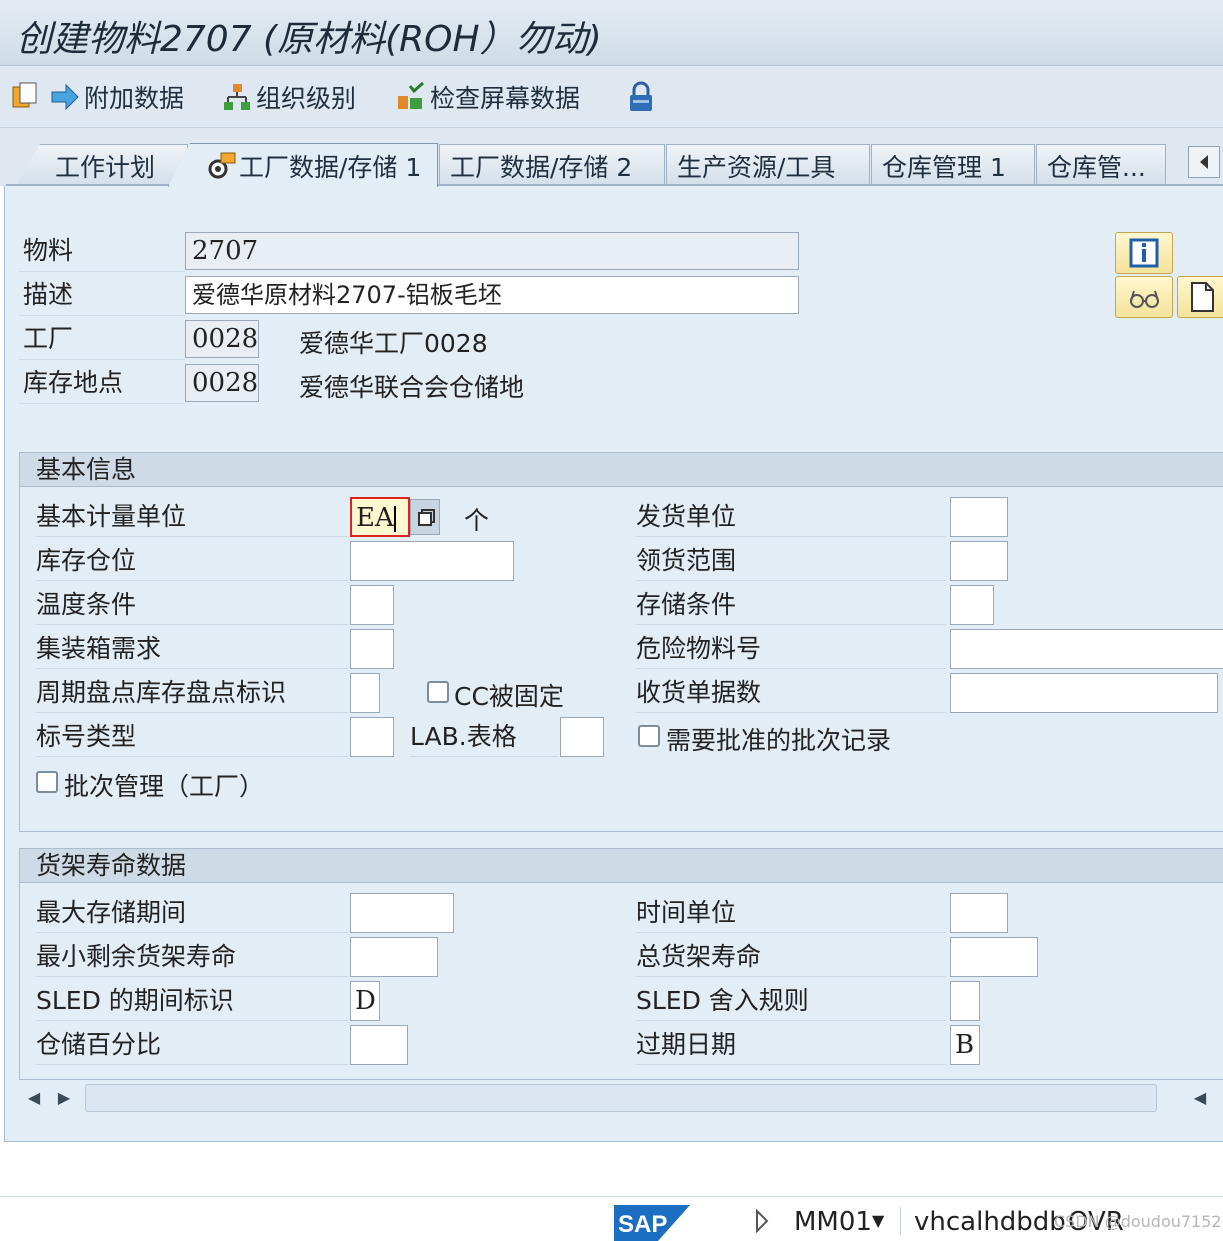 The width and height of the screenshot is (1223, 1241). I want to click on status-divider, so click(900, 1221).